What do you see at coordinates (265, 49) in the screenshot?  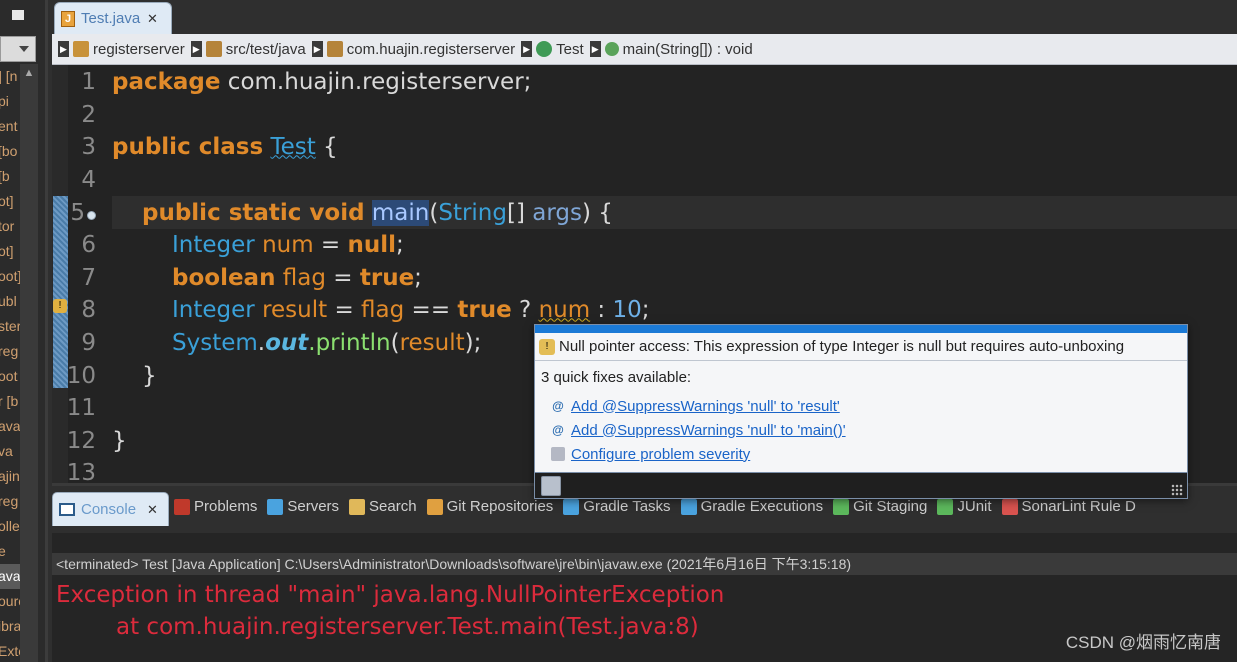 I see `breadcrumb-label: src/test/java` at bounding box center [265, 49].